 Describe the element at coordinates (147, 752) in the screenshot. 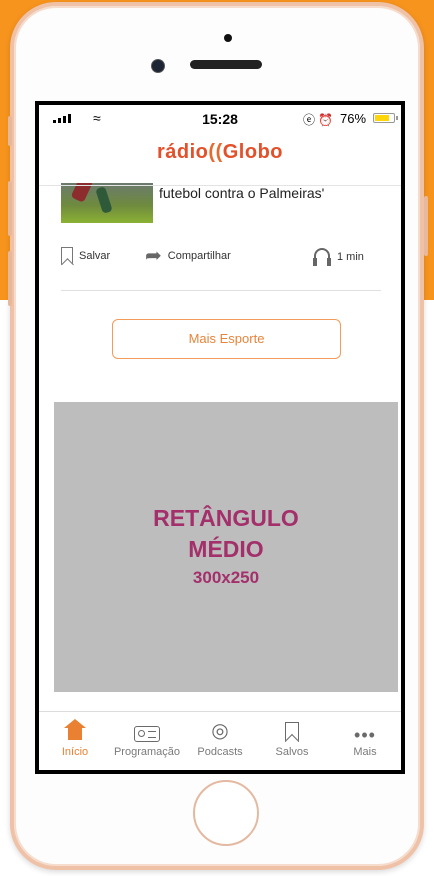

I see `tab-label: Programação` at that location.